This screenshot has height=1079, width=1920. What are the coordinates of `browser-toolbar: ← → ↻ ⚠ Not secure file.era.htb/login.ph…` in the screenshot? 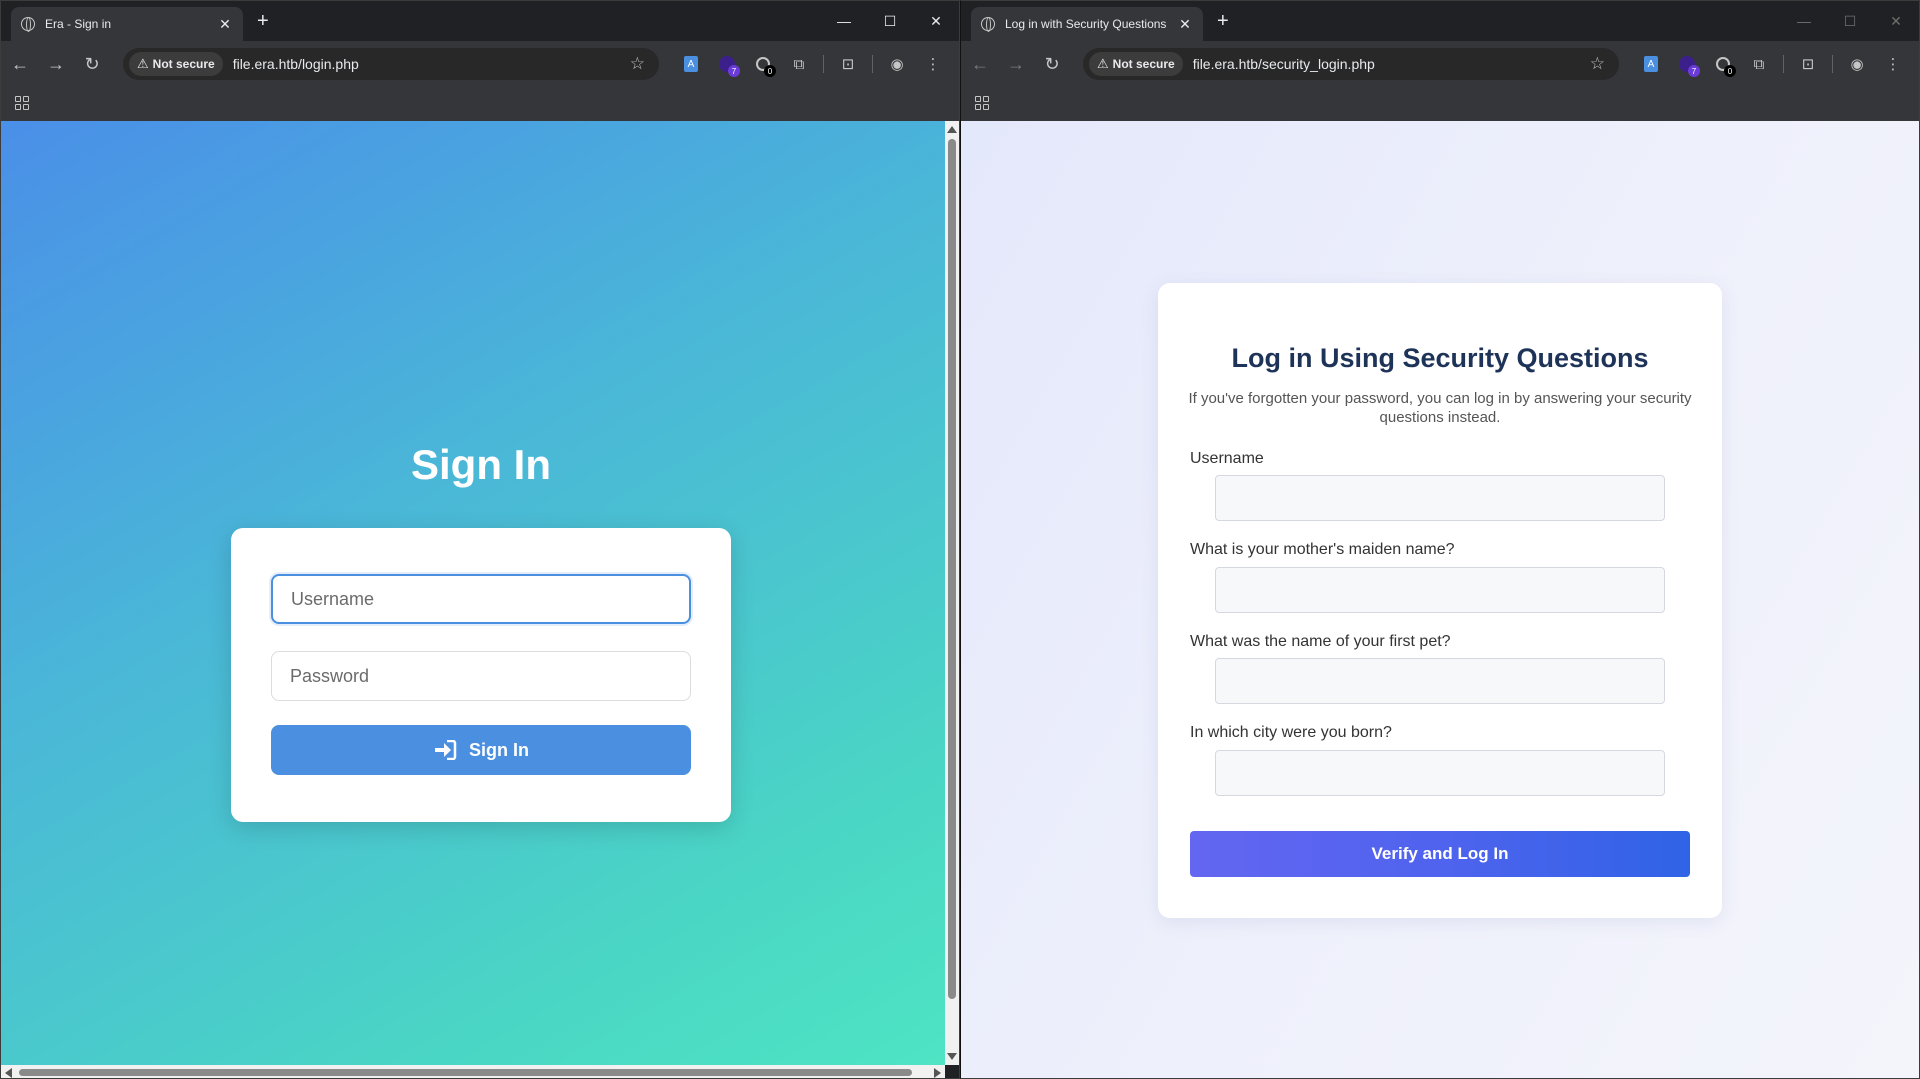 It's located at (480, 64).